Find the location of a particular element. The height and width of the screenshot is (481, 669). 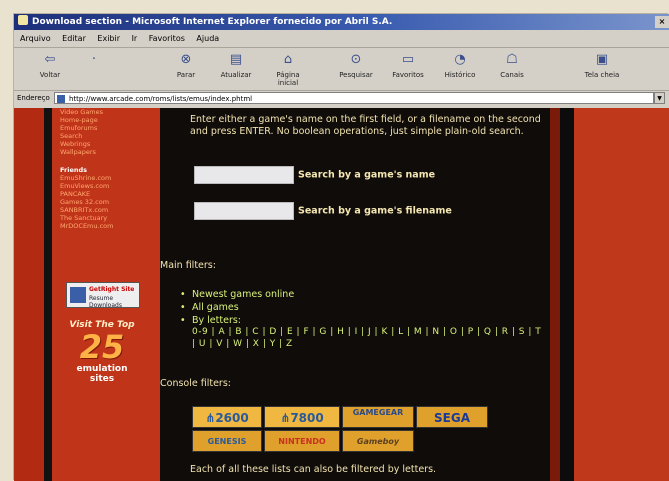

search-name-row: Search by a game's name is located at coordinates (314, 175).